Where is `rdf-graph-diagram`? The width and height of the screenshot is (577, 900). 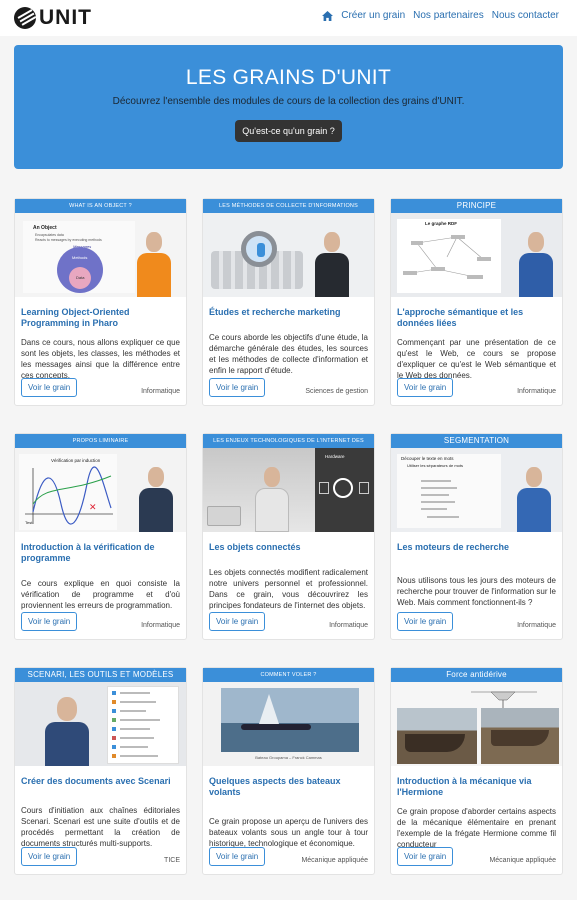
rdf-graph-diagram is located at coordinates (447, 257).